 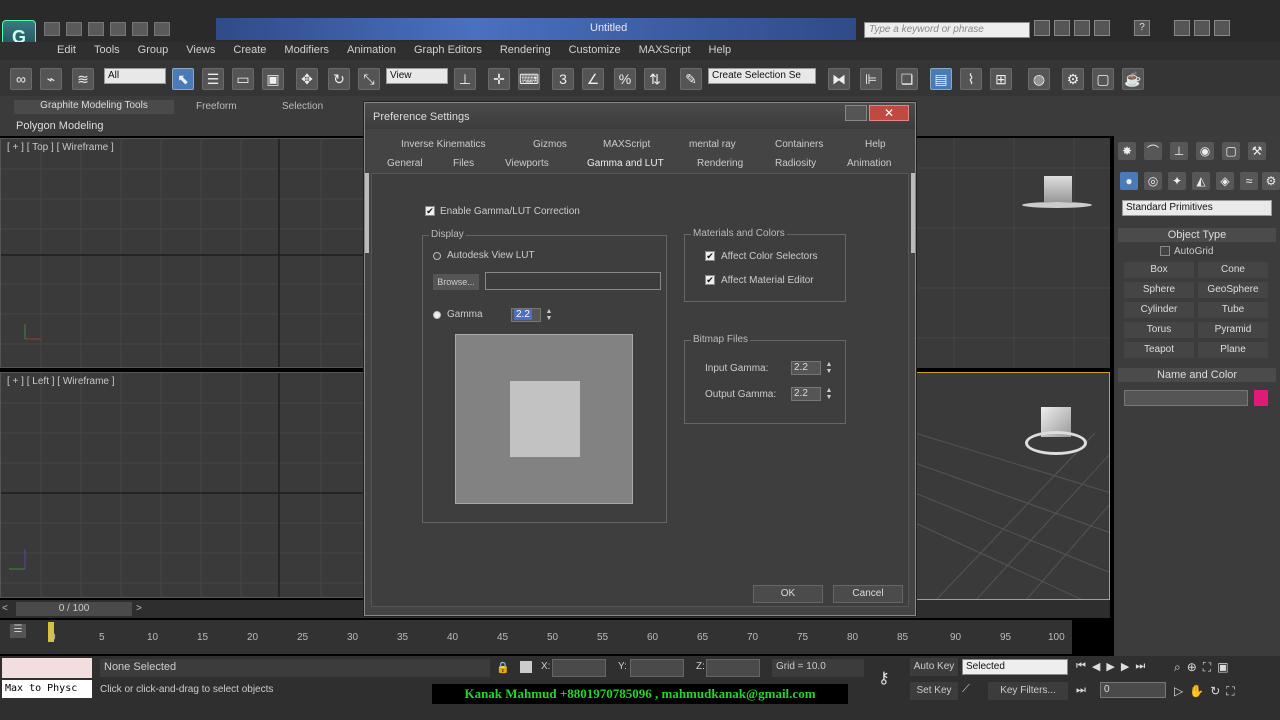 What do you see at coordinates (1082, 28) in the screenshot?
I see `communication-icon` at bounding box center [1082, 28].